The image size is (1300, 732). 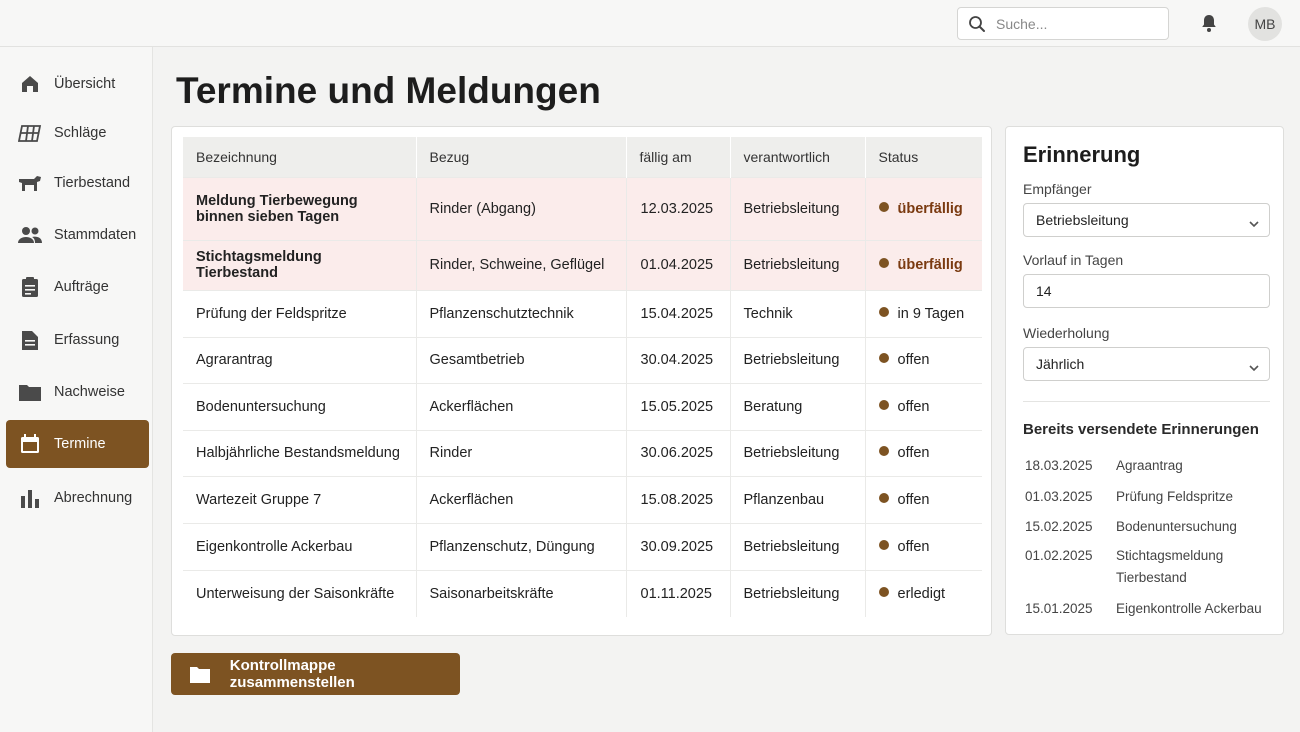 I want to click on sent-date: 01.03.2025, so click(x=1059, y=496).